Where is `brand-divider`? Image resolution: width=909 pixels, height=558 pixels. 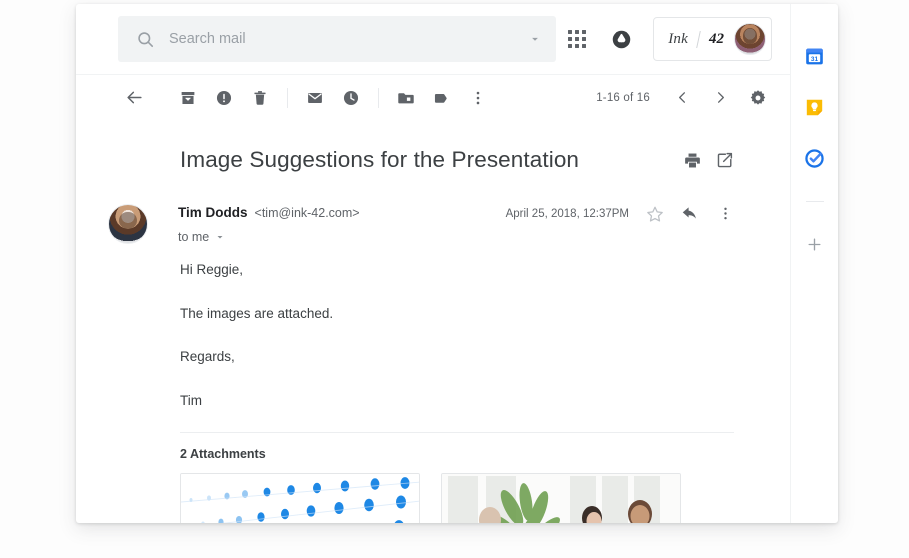
brand-divider is located at coordinates (698, 39).